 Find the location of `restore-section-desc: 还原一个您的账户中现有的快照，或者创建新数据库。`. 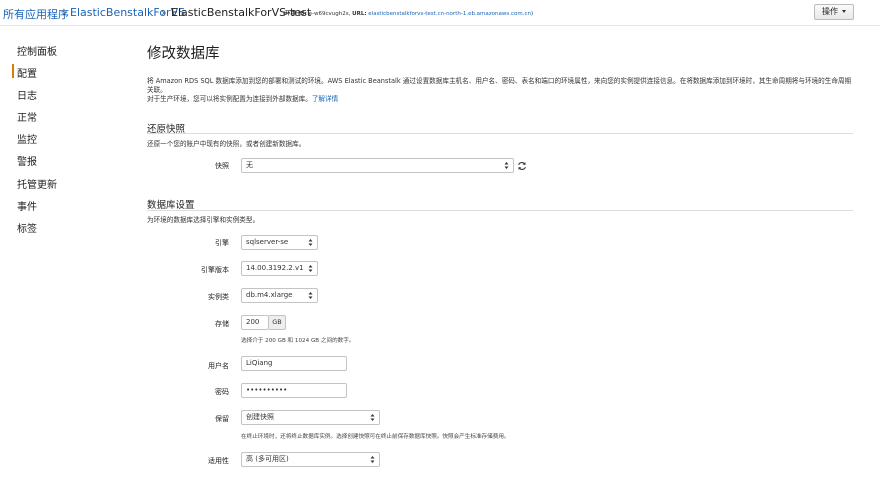

restore-section-desc: 还原一个您的账户中现有的快照，或者创建新数据库。 is located at coordinates (226, 144).